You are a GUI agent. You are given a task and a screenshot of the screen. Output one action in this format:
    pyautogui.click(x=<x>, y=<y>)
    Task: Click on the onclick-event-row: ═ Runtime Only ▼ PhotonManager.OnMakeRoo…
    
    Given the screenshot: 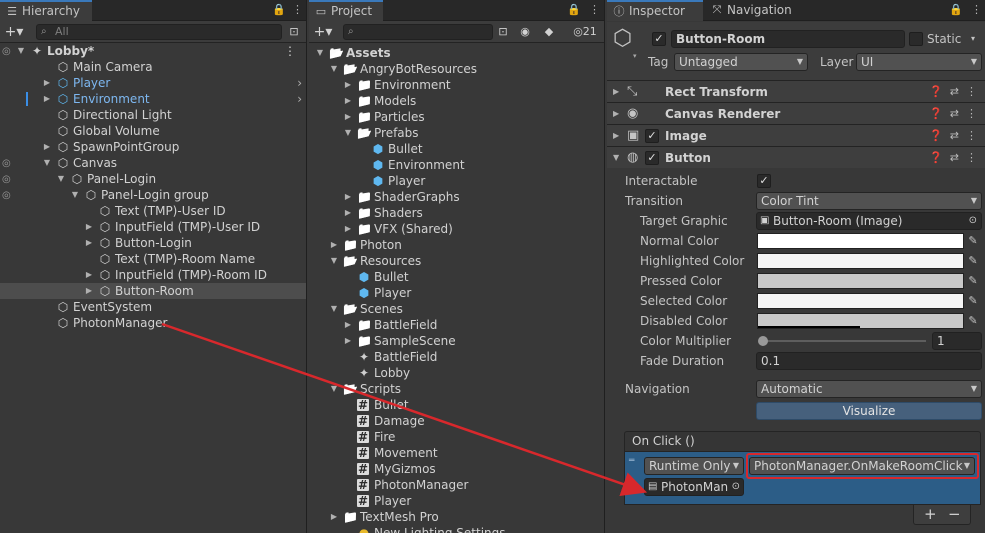 What is the action you would take?
    pyautogui.click(x=802, y=478)
    